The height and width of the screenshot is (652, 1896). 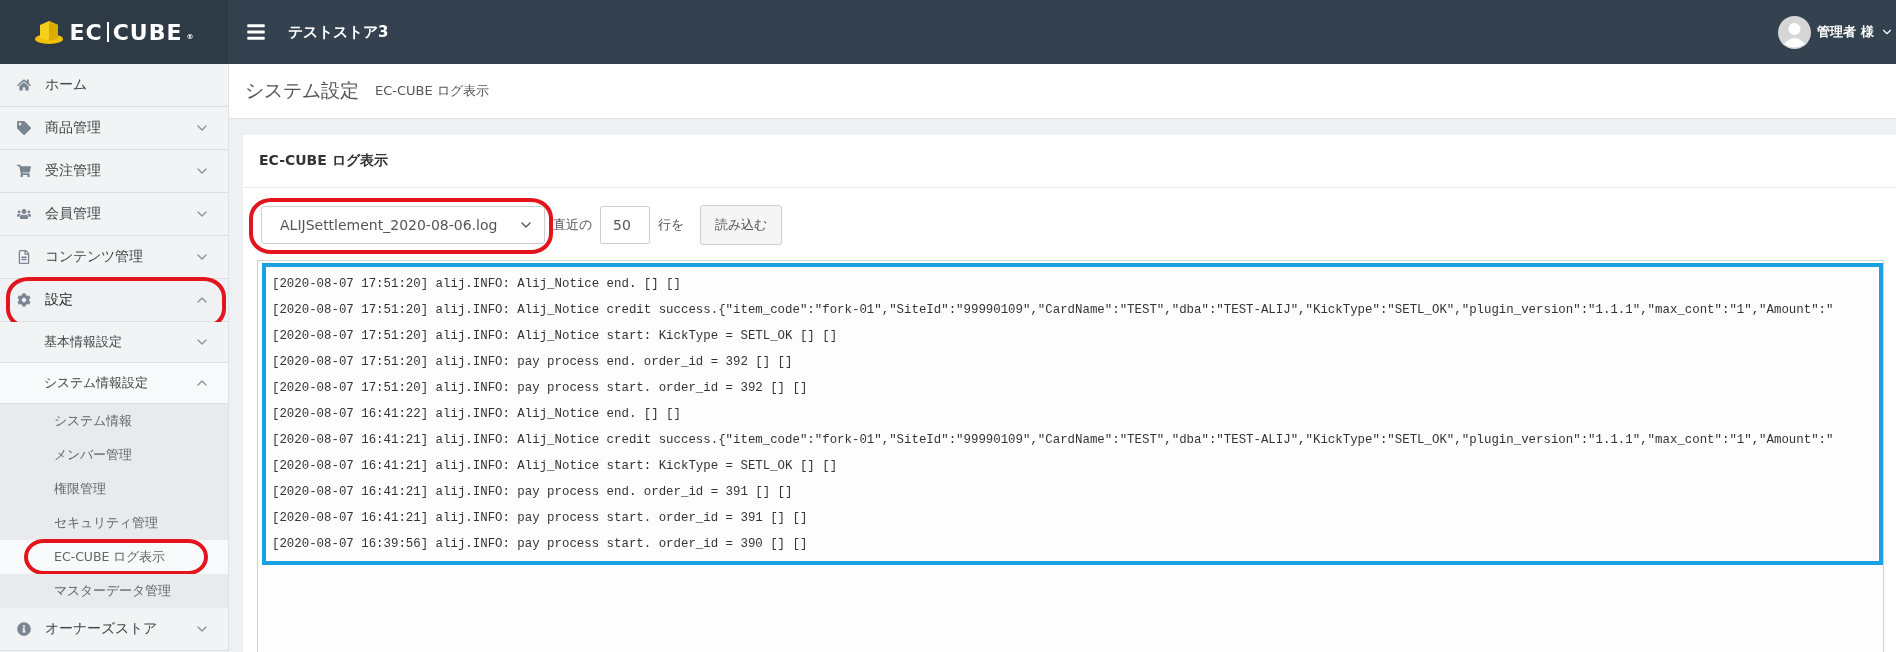 What do you see at coordinates (24, 214) in the screenshot?
I see `users-icon` at bounding box center [24, 214].